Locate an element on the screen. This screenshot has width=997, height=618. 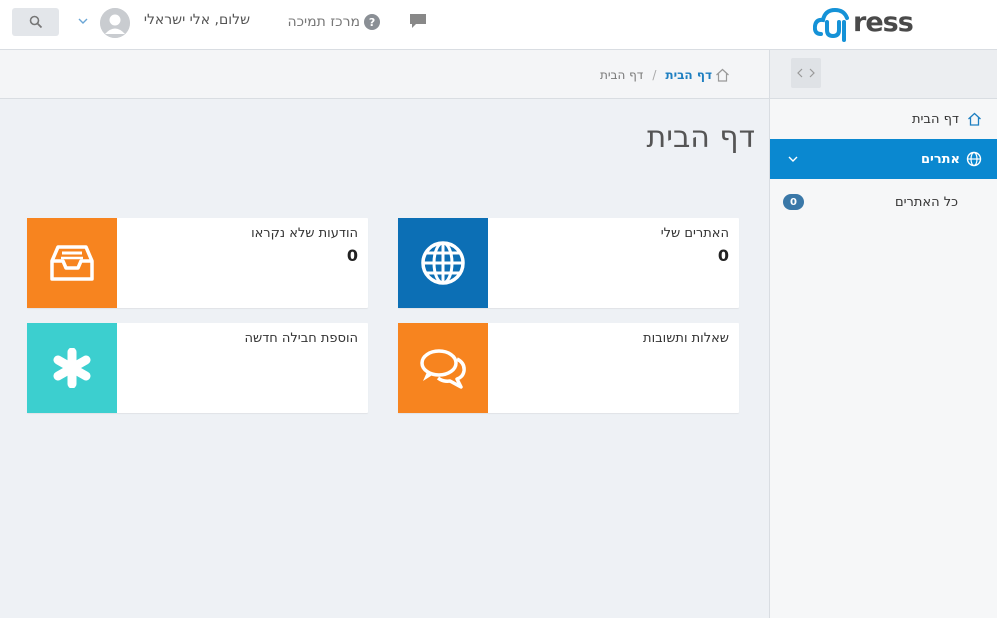
card-label: הודעות שלא נקראו is located at coordinates (304, 233).